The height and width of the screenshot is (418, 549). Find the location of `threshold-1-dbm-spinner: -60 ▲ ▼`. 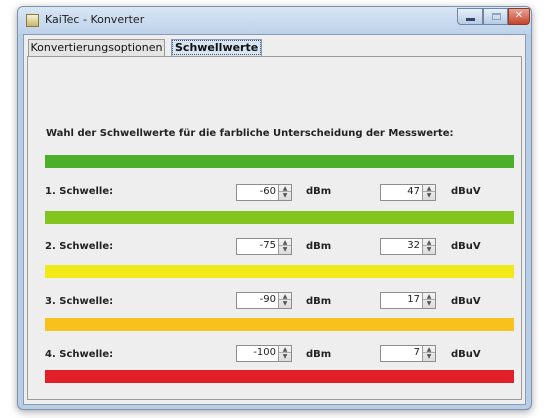

threshold-1-dbm-spinner: -60 ▲ ▼ is located at coordinates (264, 192).